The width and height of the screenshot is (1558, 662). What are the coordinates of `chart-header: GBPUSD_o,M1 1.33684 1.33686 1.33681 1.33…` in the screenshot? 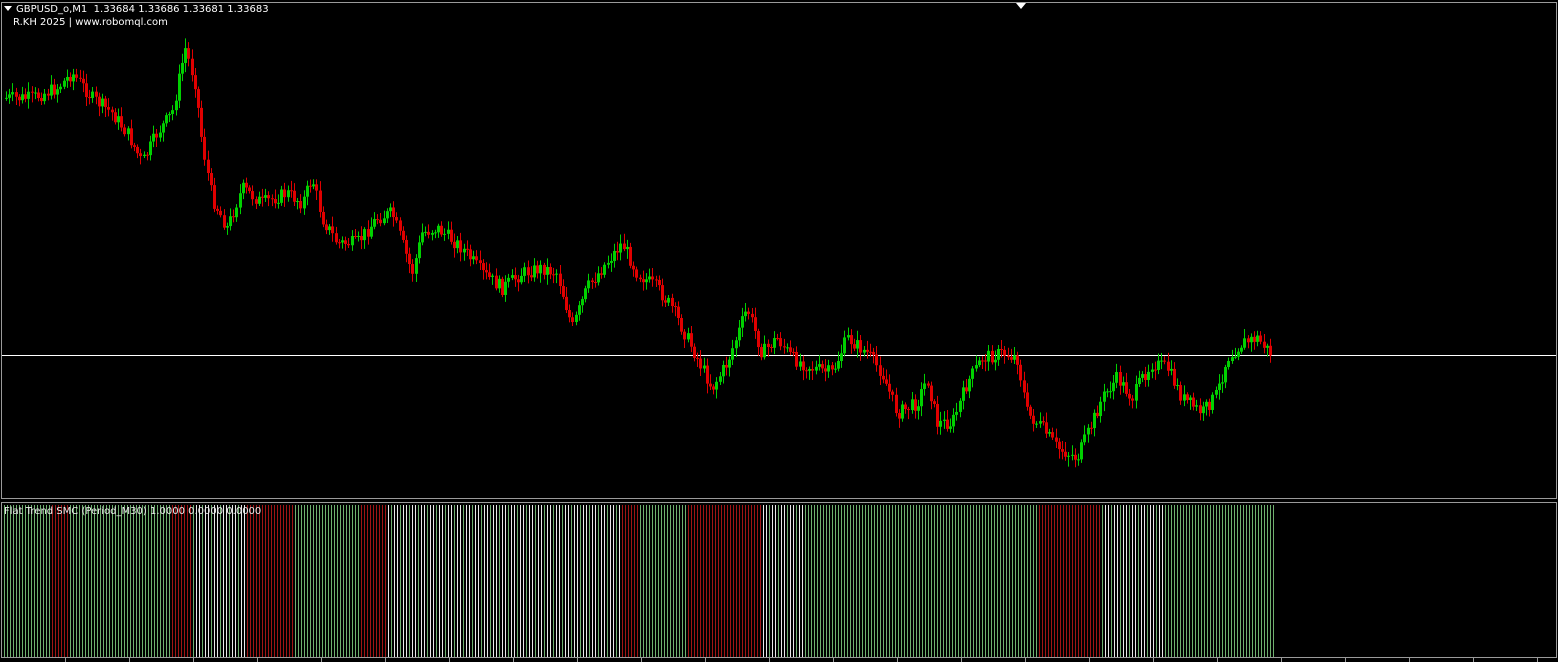 It's located at (136, 10).